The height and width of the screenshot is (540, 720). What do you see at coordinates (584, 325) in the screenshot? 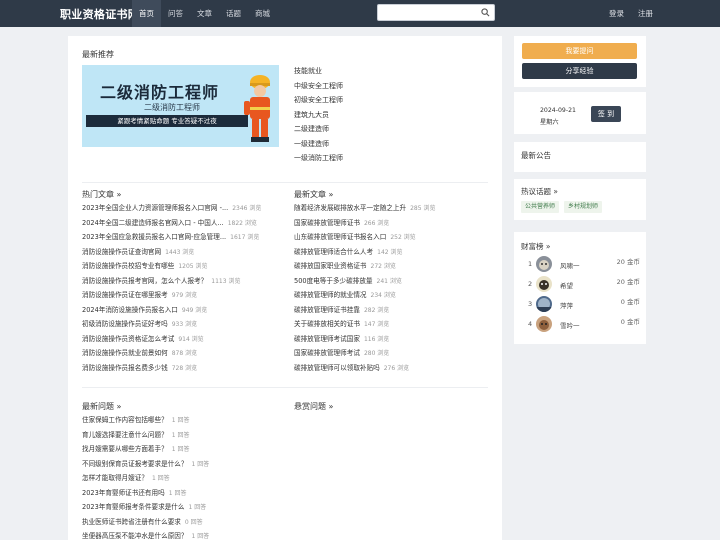
I see `rank-row: 4 雪吟一 0 金币` at bounding box center [584, 325].